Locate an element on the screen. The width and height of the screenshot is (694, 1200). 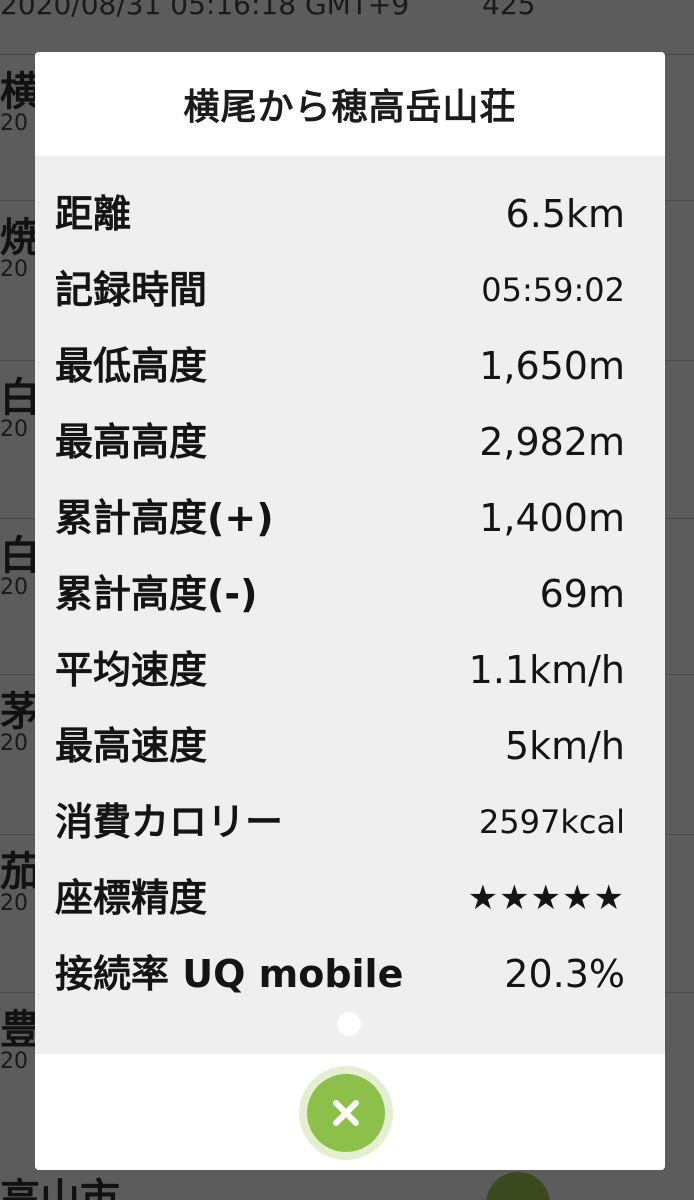
stat-value: 2597kcal is located at coordinates (551, 822).